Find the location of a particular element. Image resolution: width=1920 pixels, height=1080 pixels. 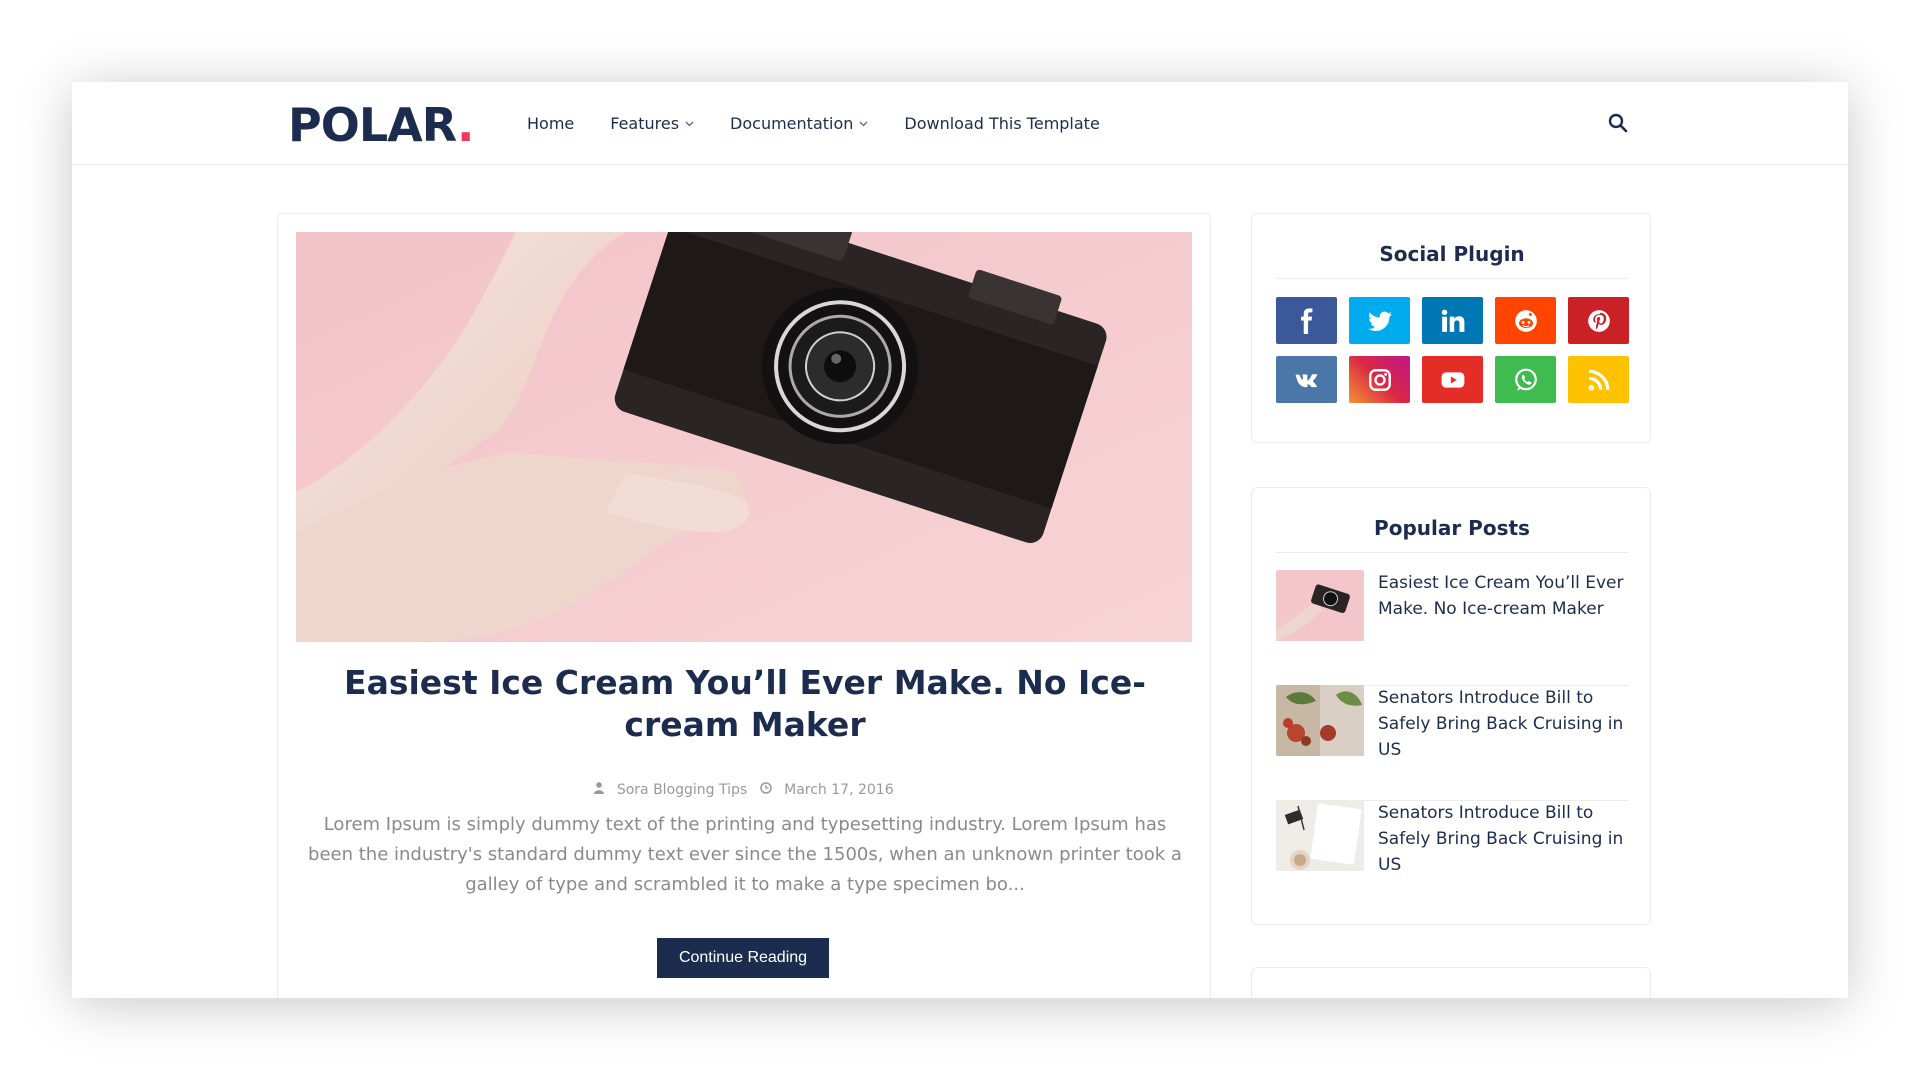

youtube-button is located at coordinates (1452, 379).